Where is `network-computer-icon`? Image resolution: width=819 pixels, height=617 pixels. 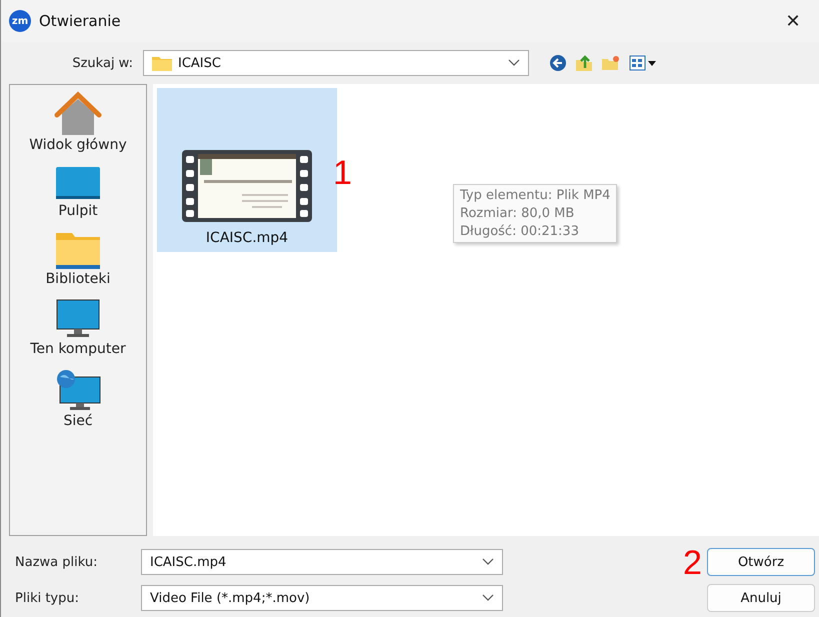
network-computer-icon is located at coordinates (78, 390).